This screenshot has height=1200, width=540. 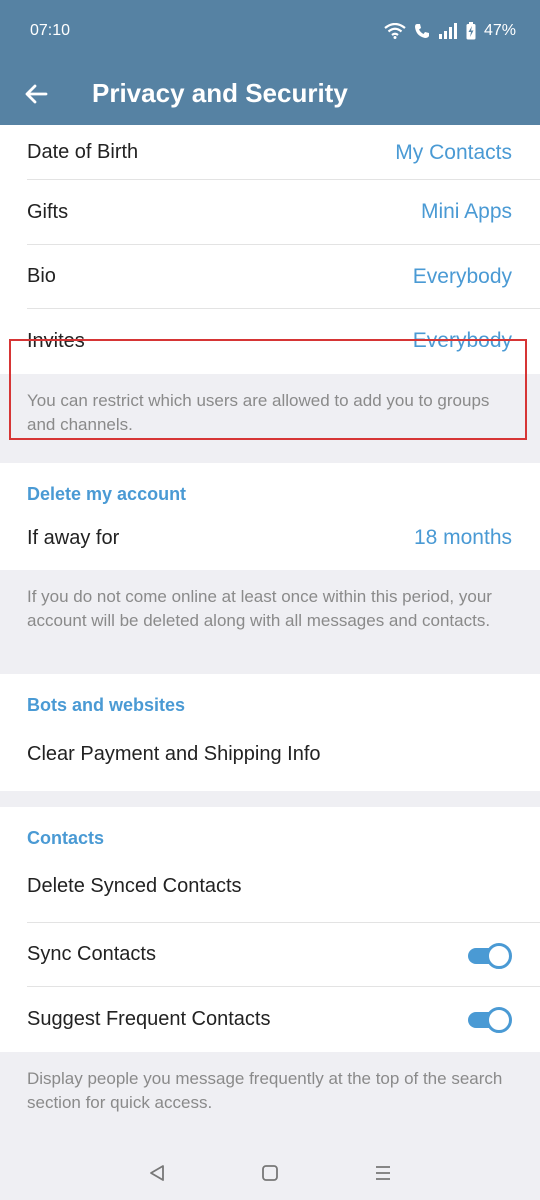 What do you see at coordinates (91, 954) in the screenshot?
I see `row-label: Sync Contacts` at bounding box center [91, 954].